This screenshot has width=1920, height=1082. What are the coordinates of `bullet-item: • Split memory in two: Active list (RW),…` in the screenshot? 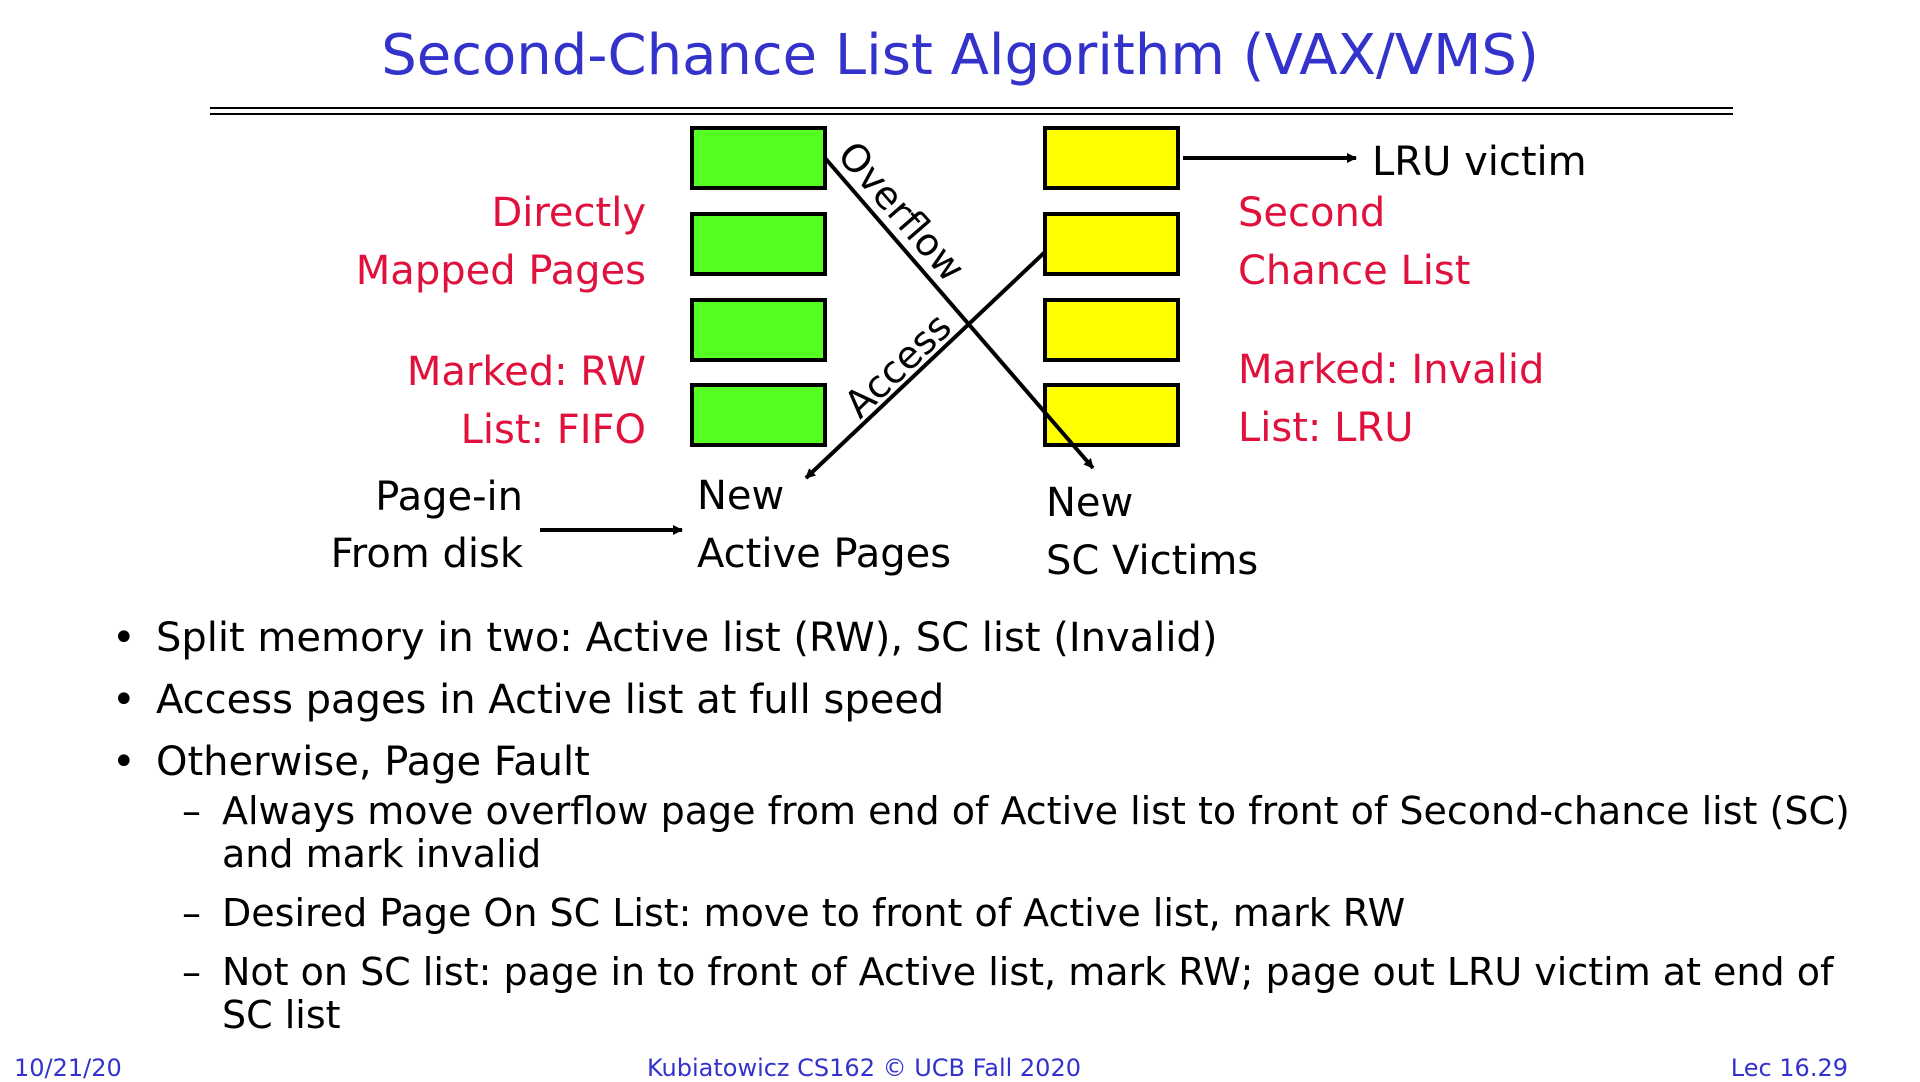 It's located at (992, 638).